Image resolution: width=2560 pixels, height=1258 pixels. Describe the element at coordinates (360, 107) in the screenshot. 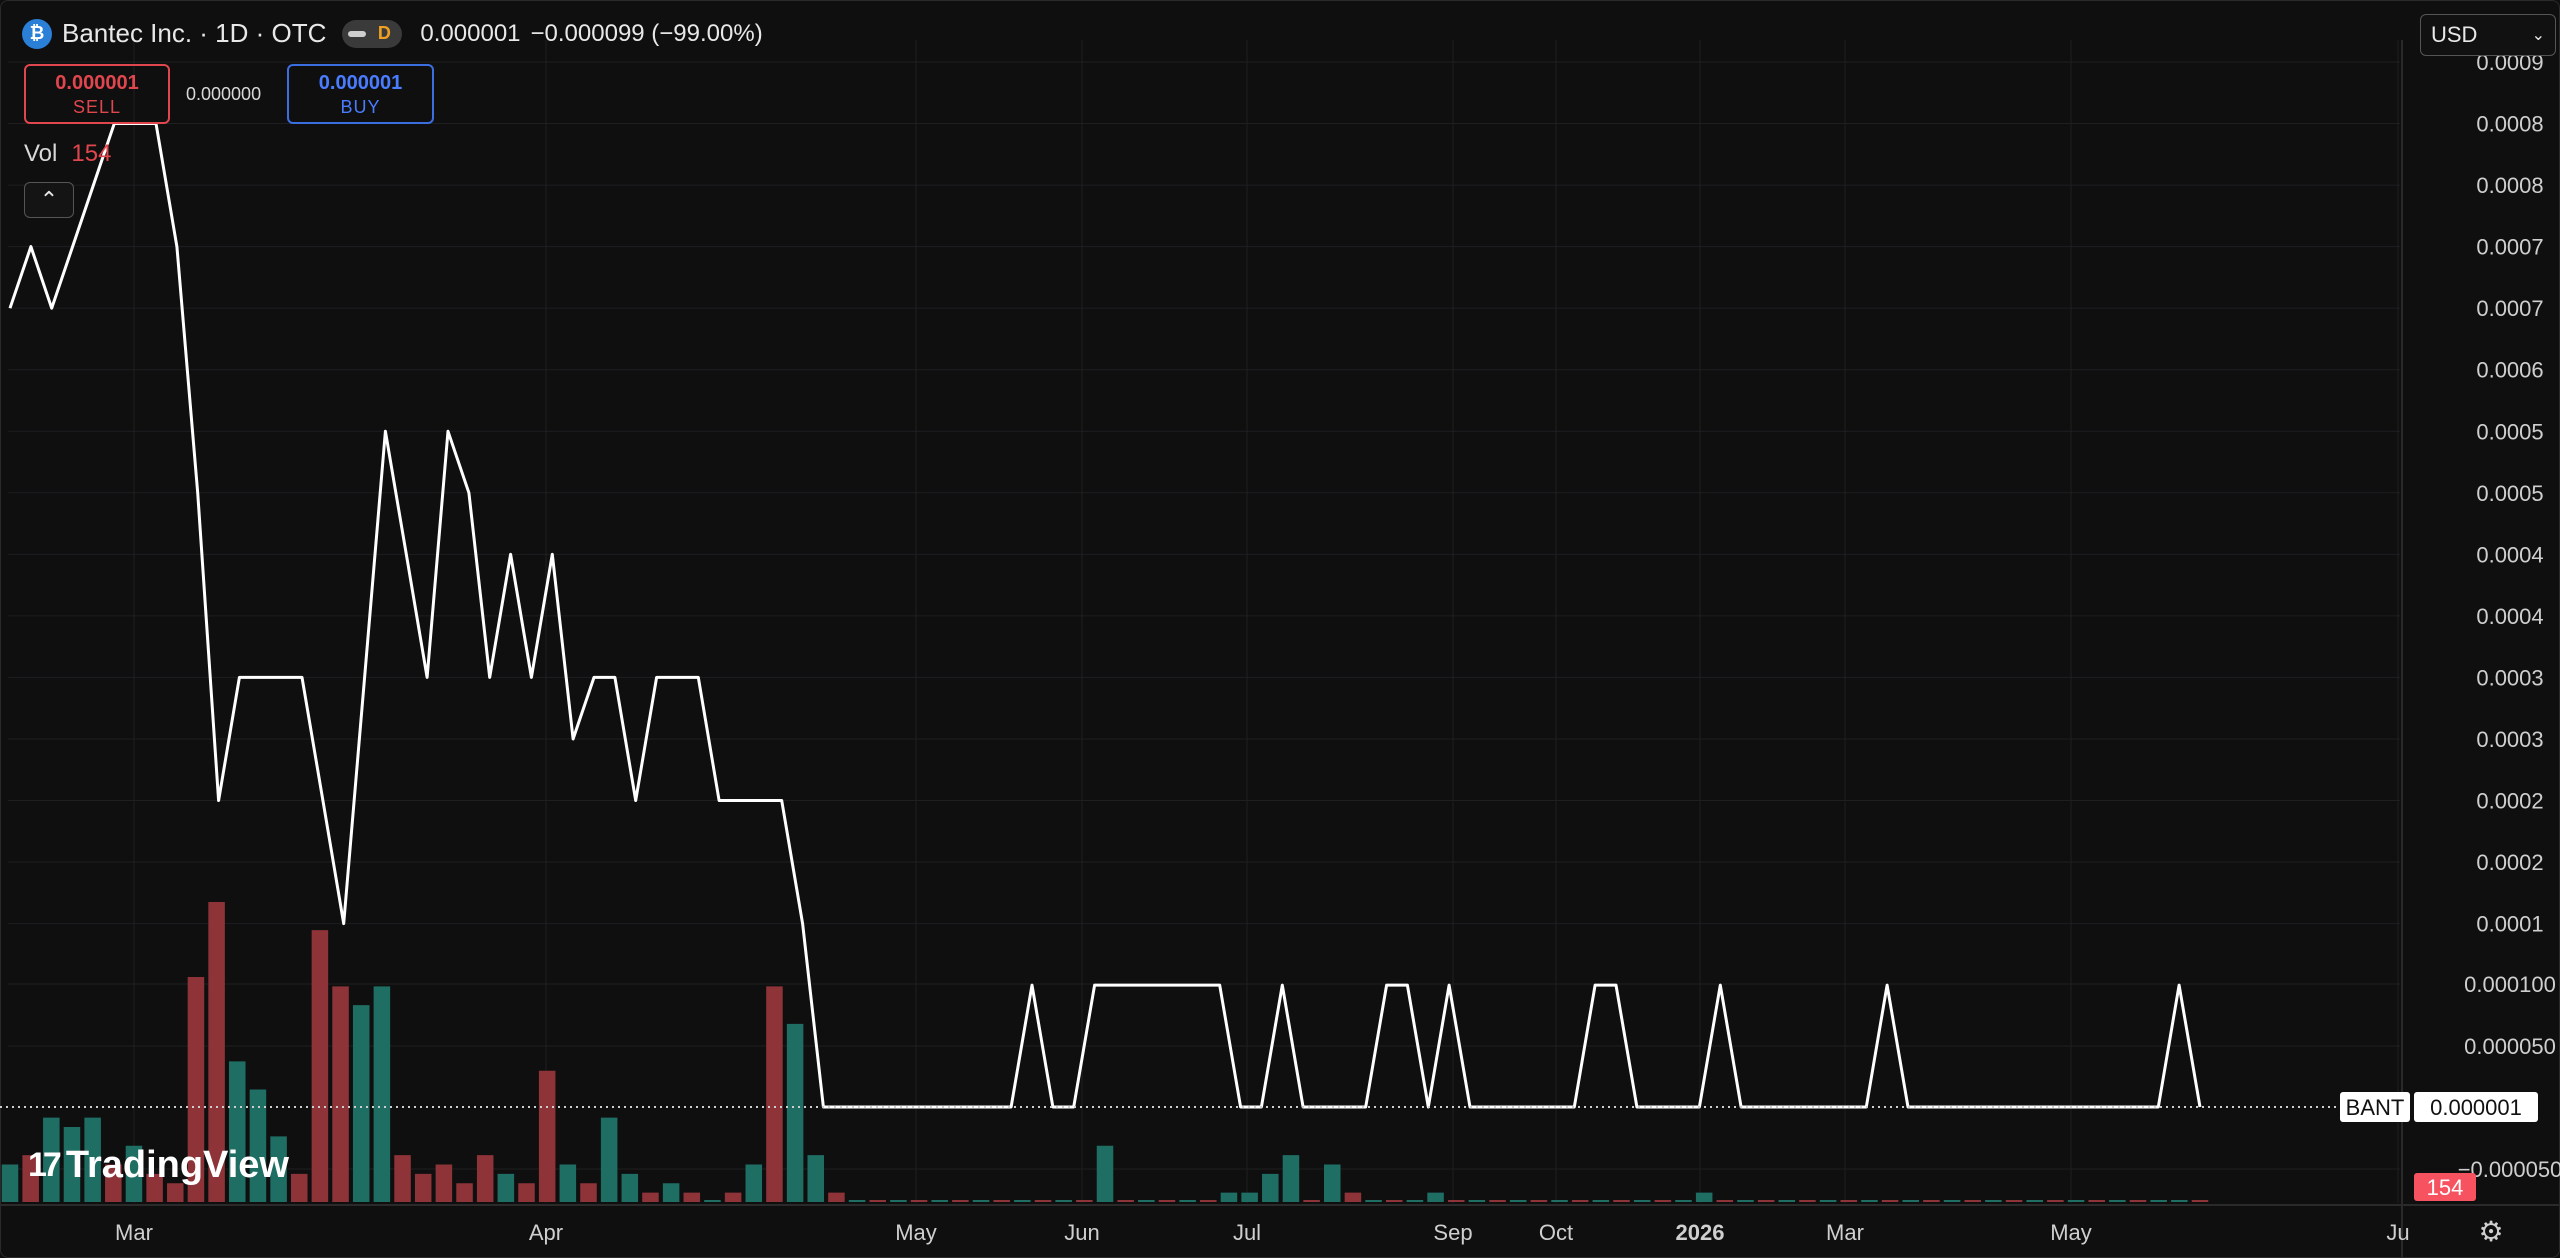

I see `buy-label: BUY` at that location.